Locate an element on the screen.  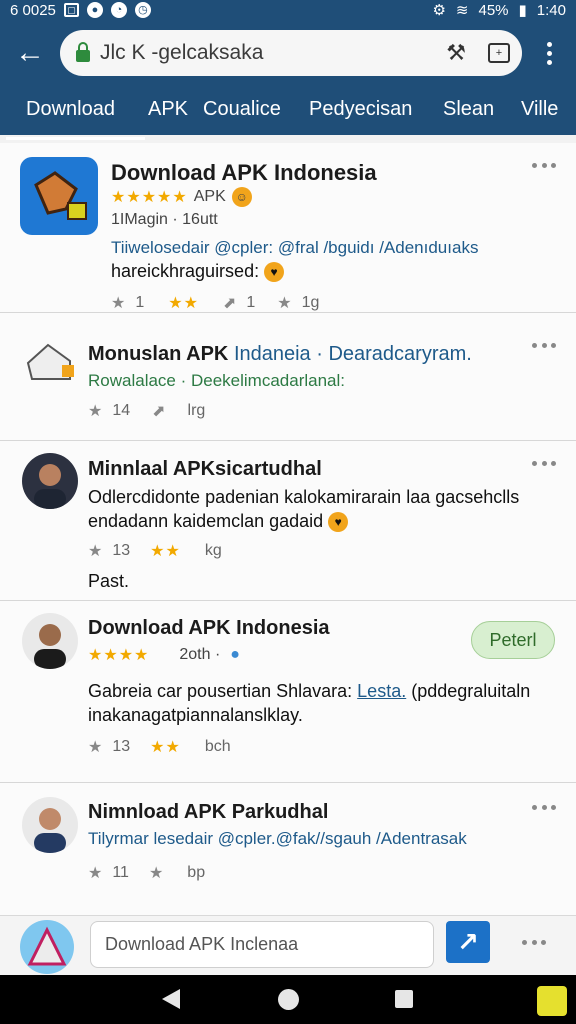
wifi-icon: ≋ is located at coordinates (462, 10).